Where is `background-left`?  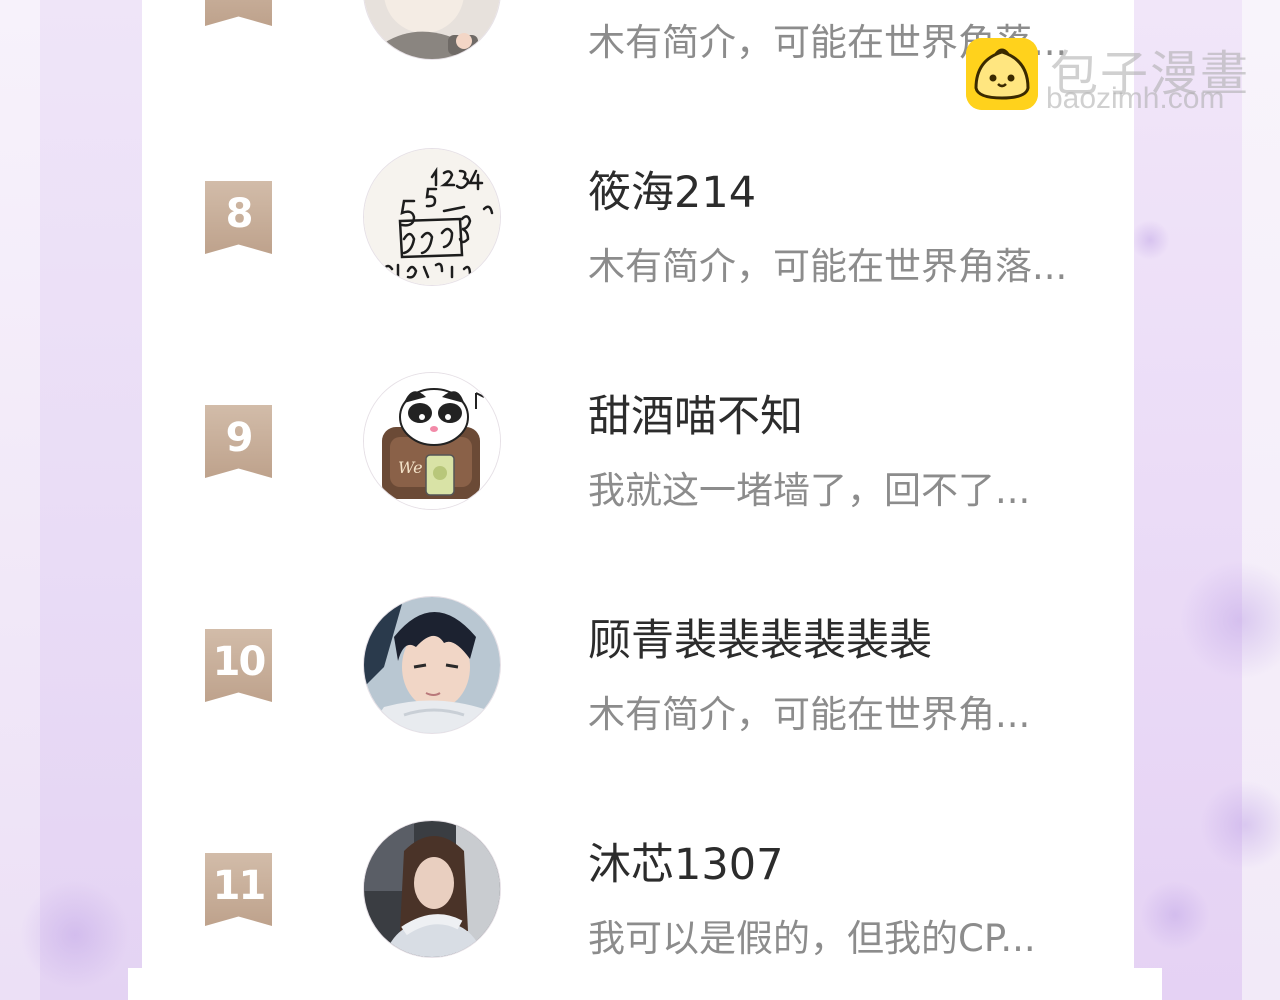
background-left is located at coordinates (20, 500).